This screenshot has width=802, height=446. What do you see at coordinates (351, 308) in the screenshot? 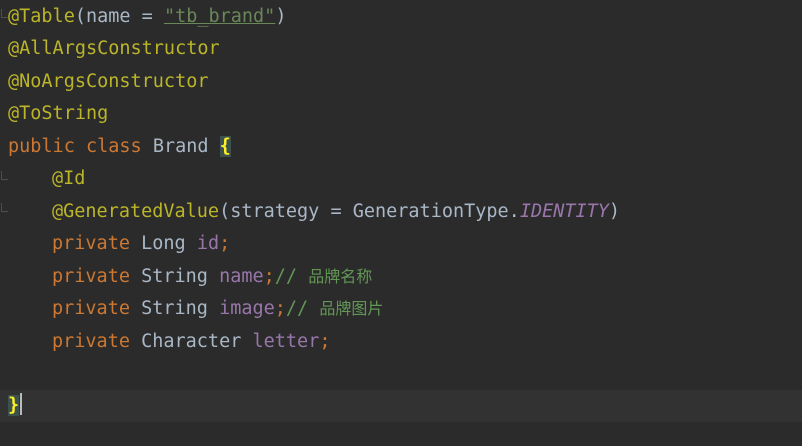
I see `comment-text: 品牌图片` at bounding box center [351, 308].